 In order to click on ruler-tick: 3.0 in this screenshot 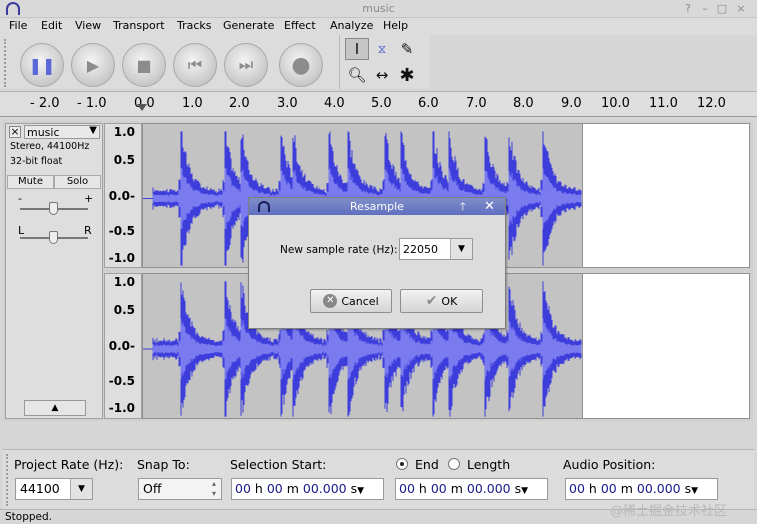, I will do `click(287, 103)`.